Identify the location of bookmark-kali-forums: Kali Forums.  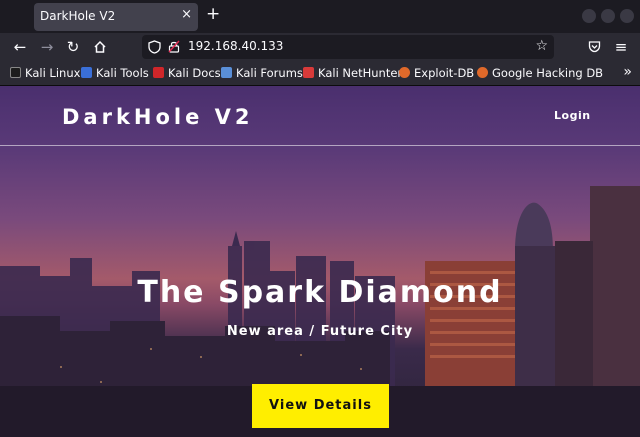
(262, 74).